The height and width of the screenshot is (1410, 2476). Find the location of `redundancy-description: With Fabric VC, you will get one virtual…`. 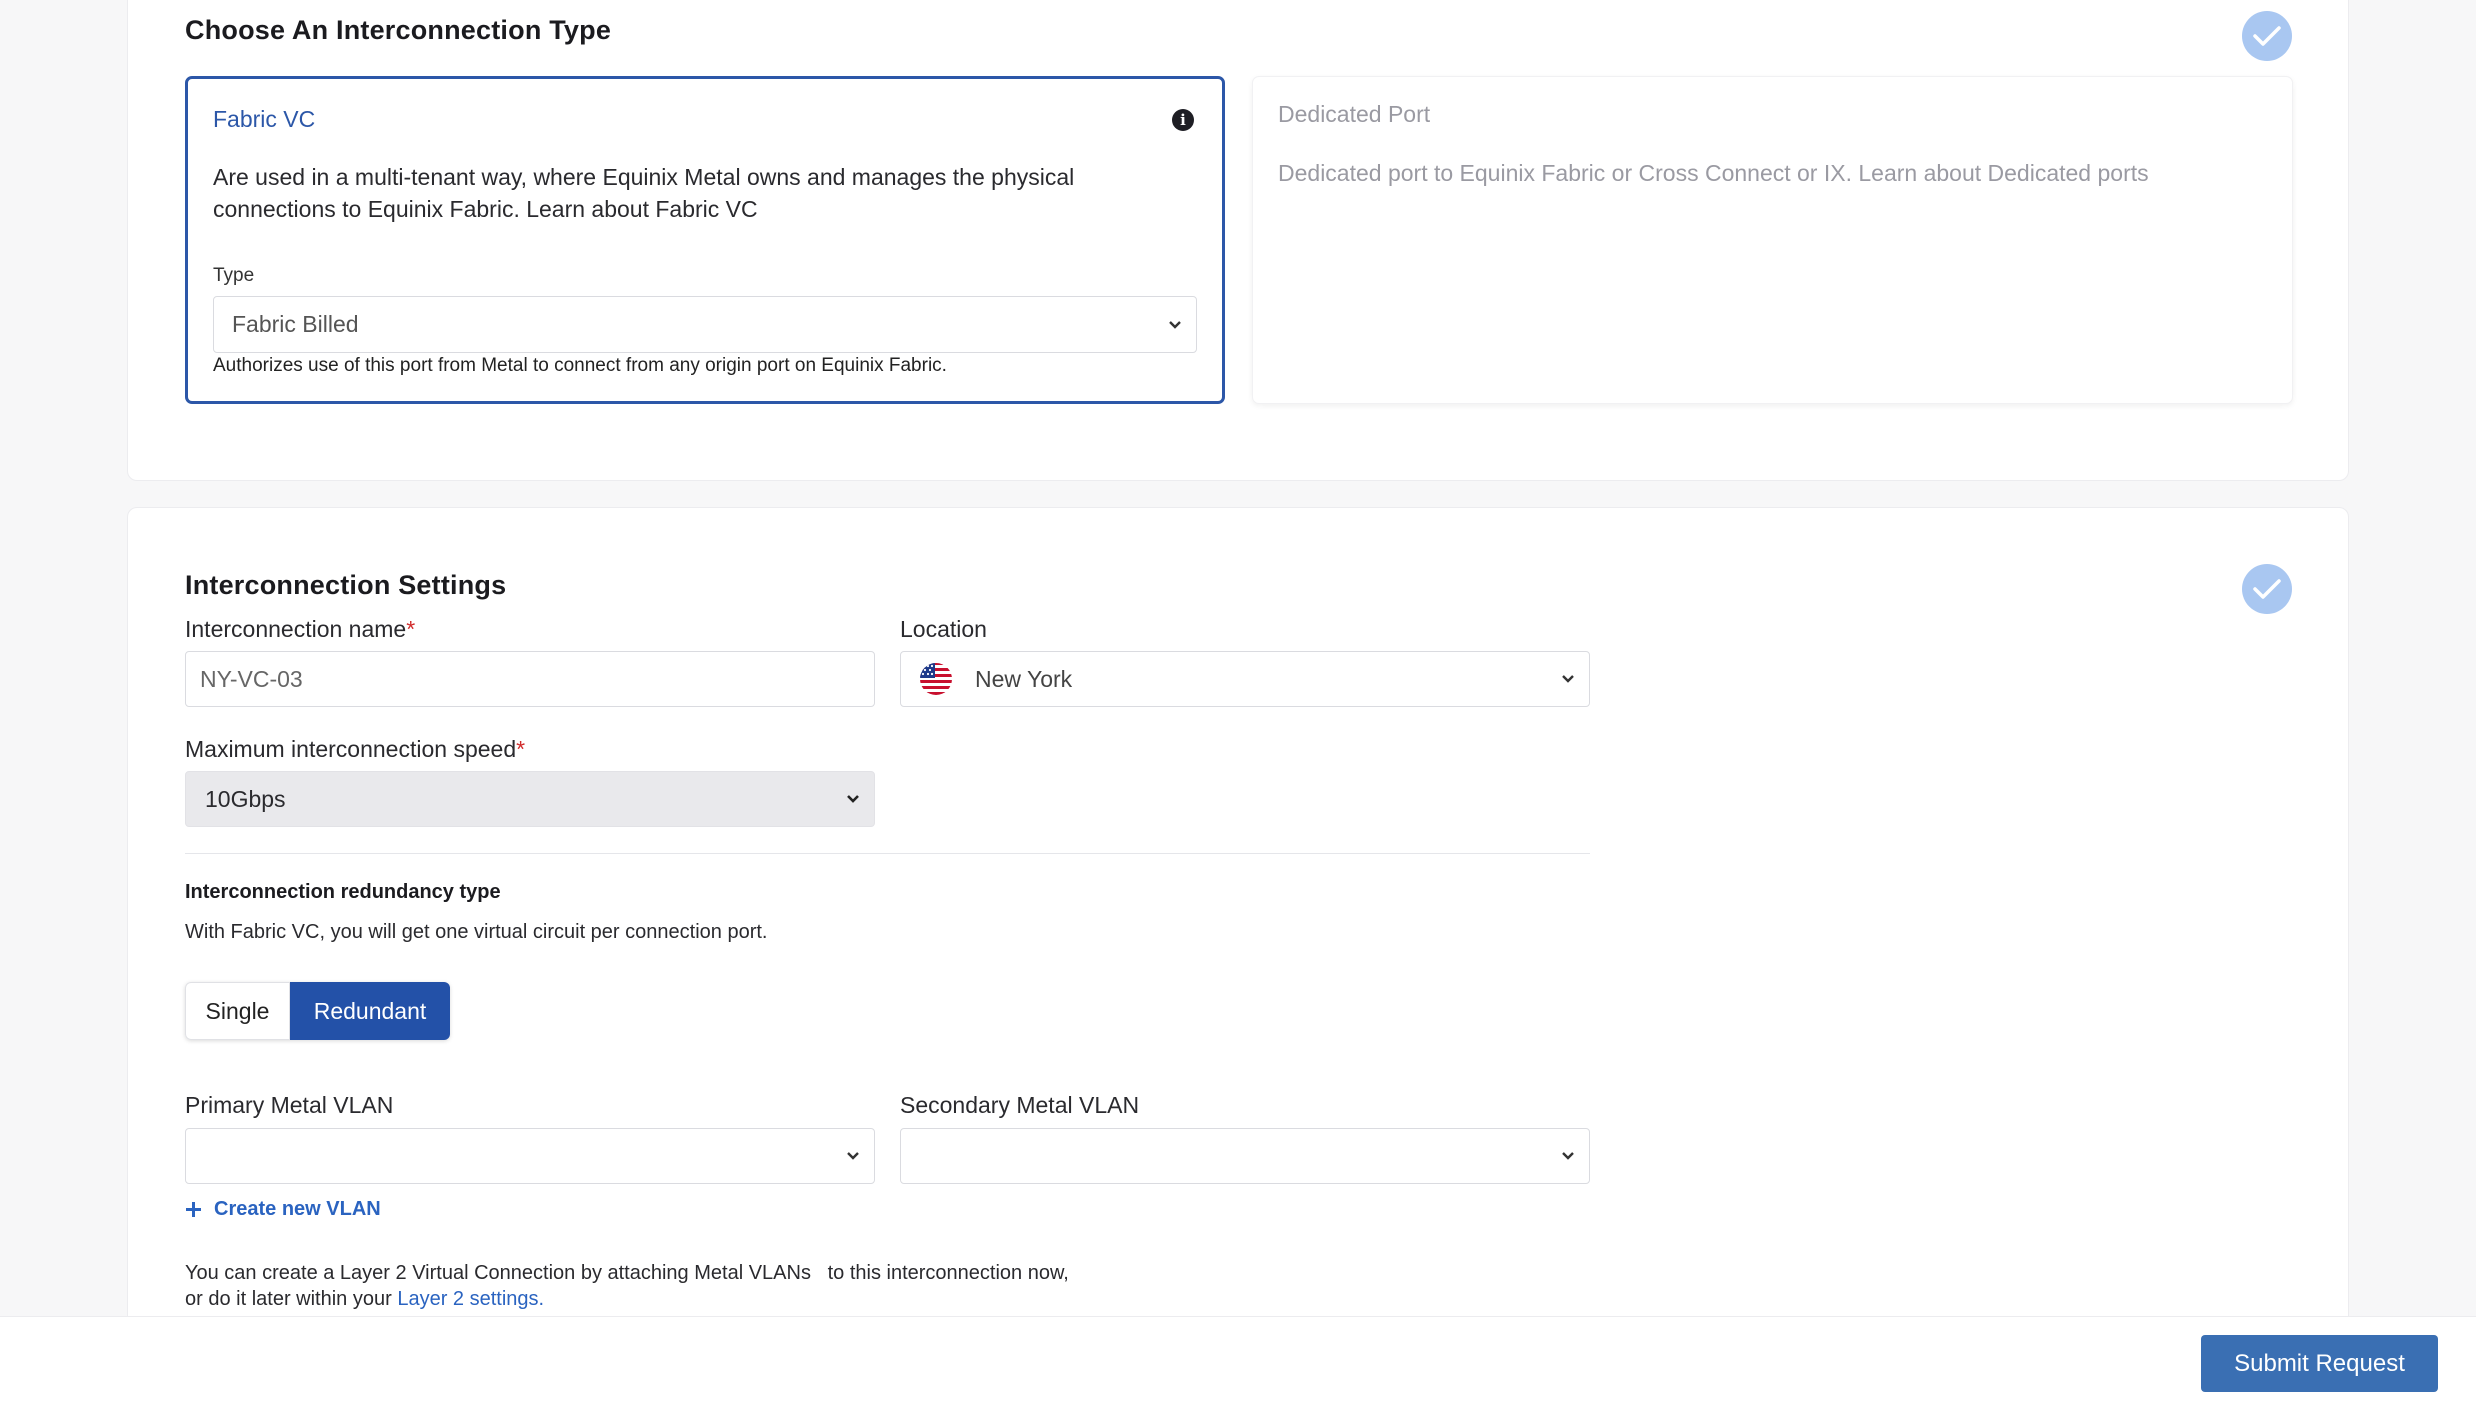

redundancy-description: With Fabric VC, you will get one virtual… is located at coordinates (476, 932).